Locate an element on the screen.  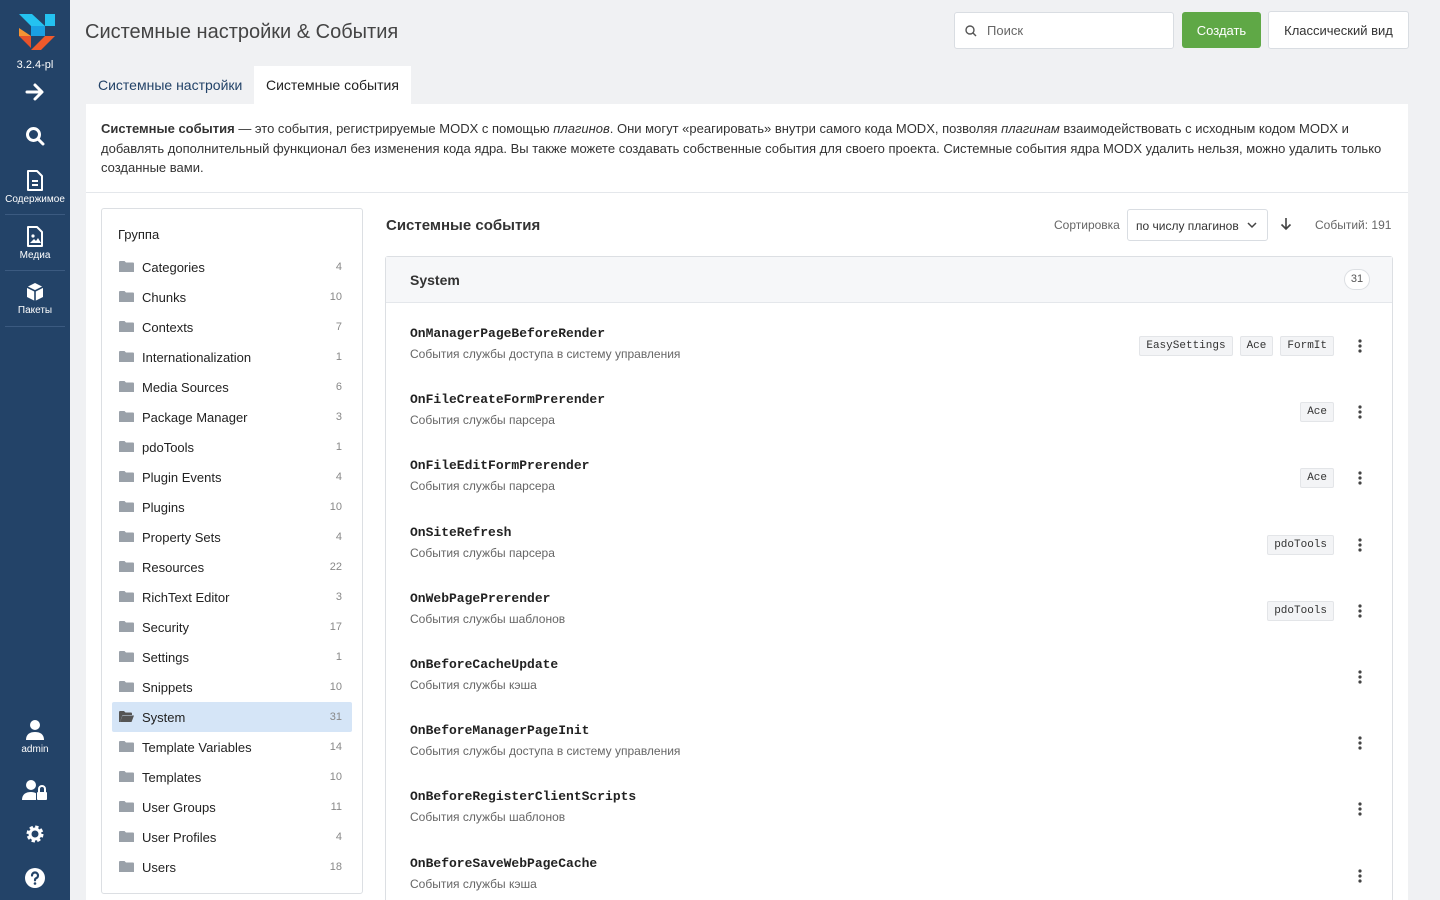
group-item-label: Users is located at coordinates (159, 867).